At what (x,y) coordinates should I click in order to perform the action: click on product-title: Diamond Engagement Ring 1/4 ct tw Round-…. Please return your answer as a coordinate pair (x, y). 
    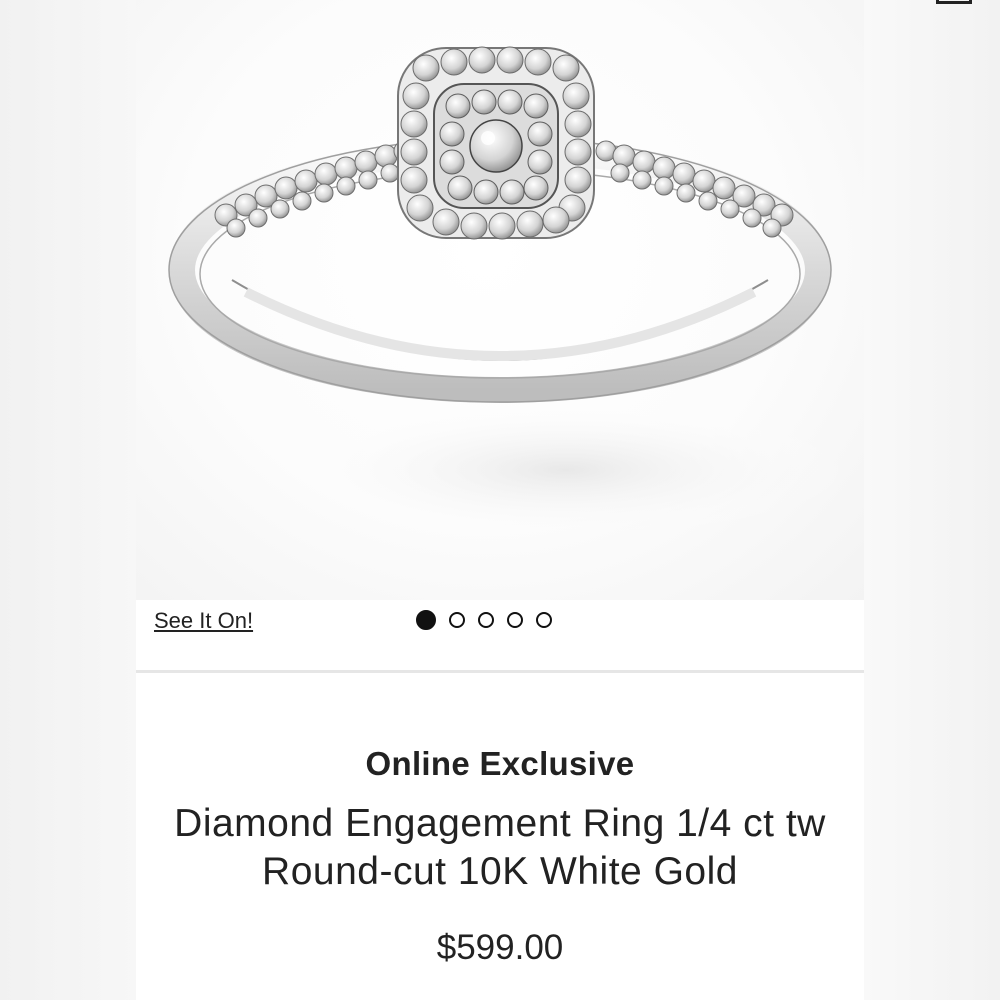
    Looking at the image, I should click on (500, 848).